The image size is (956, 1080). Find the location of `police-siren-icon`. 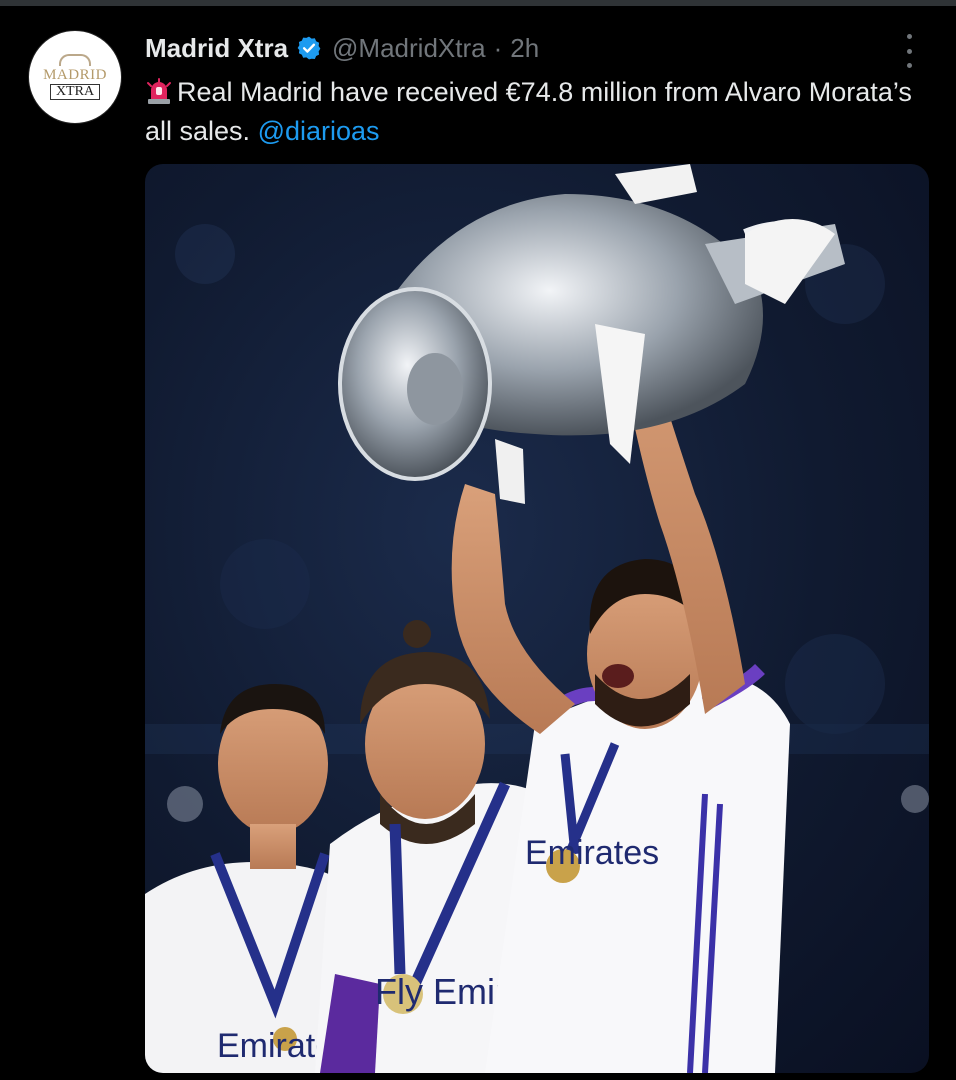

police-siren-icon is located at coordinates (159, 91).